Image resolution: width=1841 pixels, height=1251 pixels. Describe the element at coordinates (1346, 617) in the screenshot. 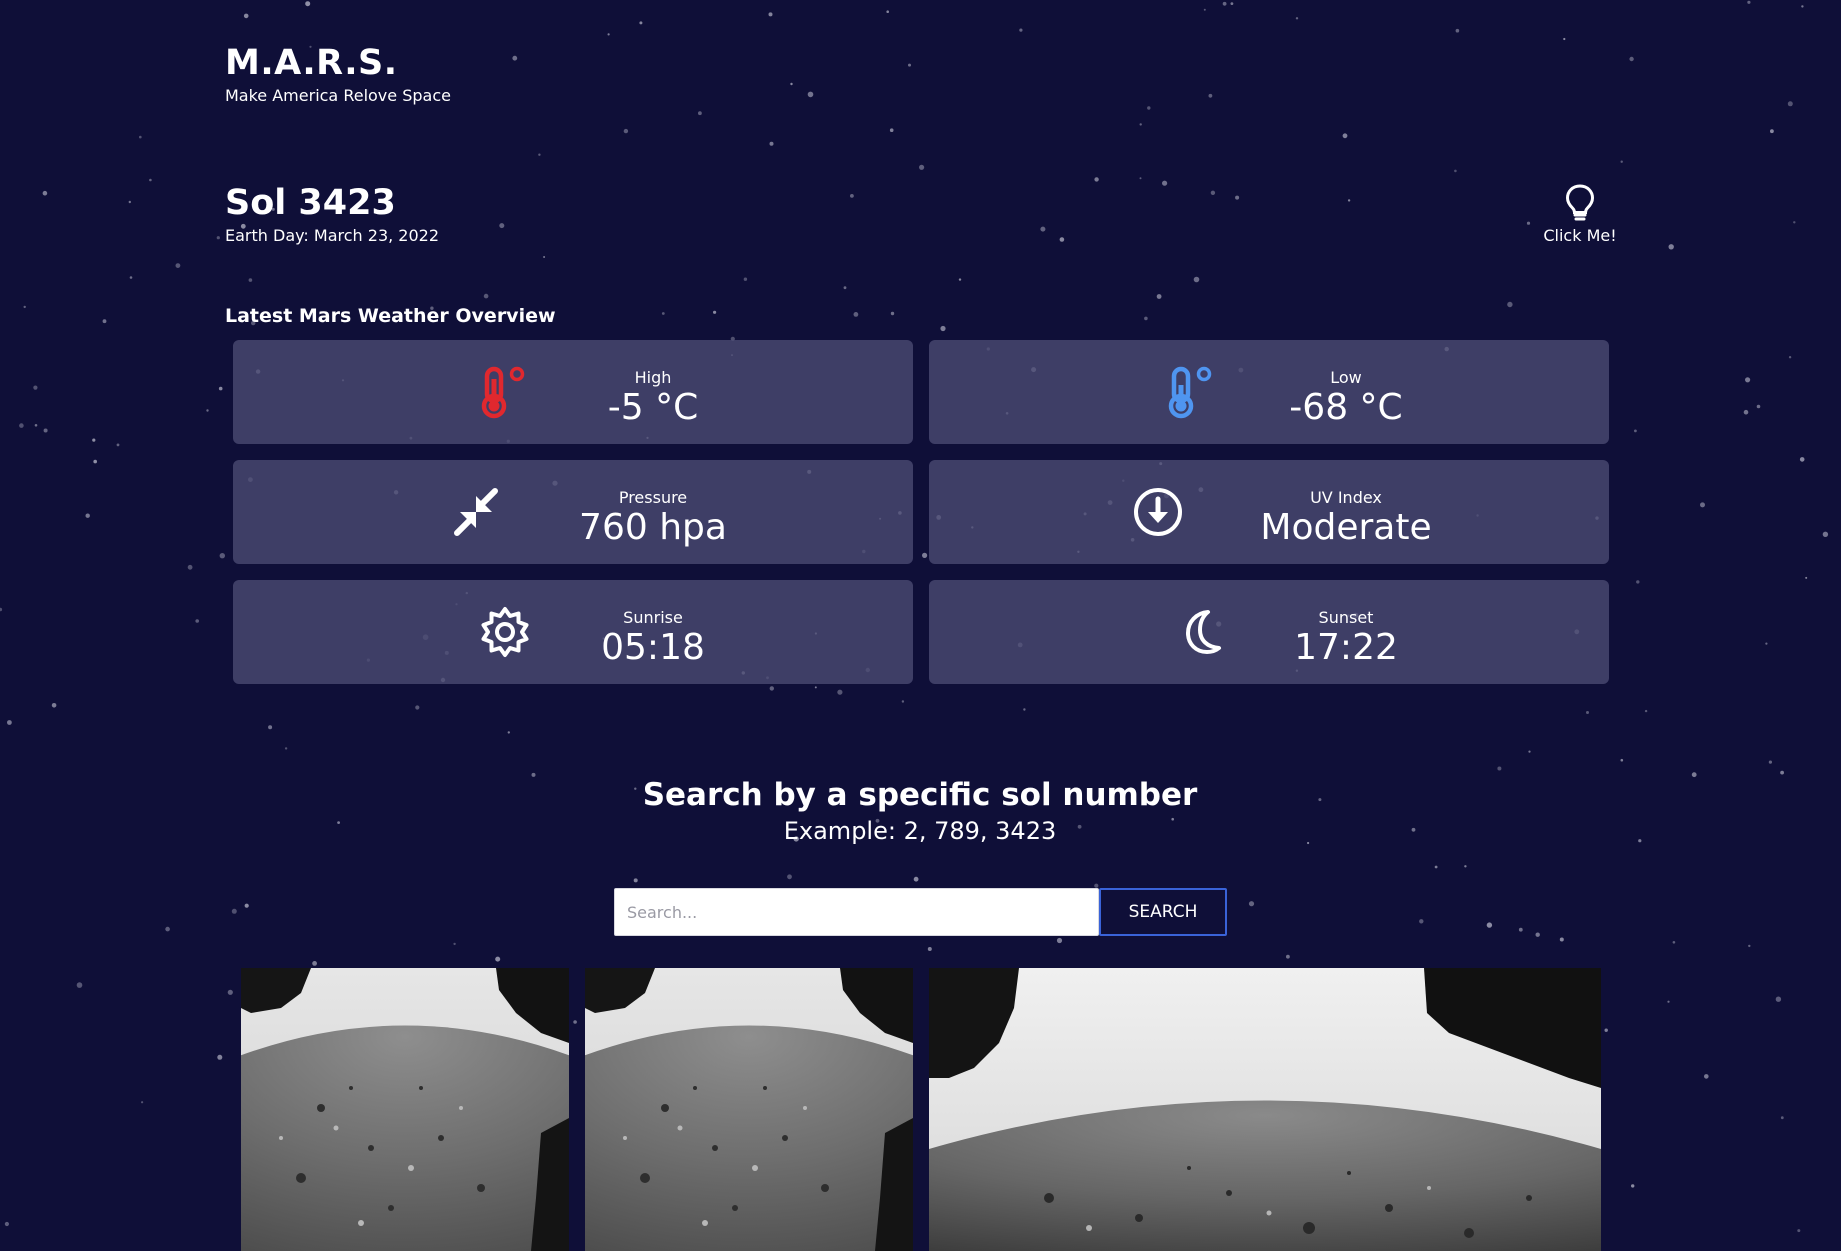

I see `sunset-label: Sunset` at that location.